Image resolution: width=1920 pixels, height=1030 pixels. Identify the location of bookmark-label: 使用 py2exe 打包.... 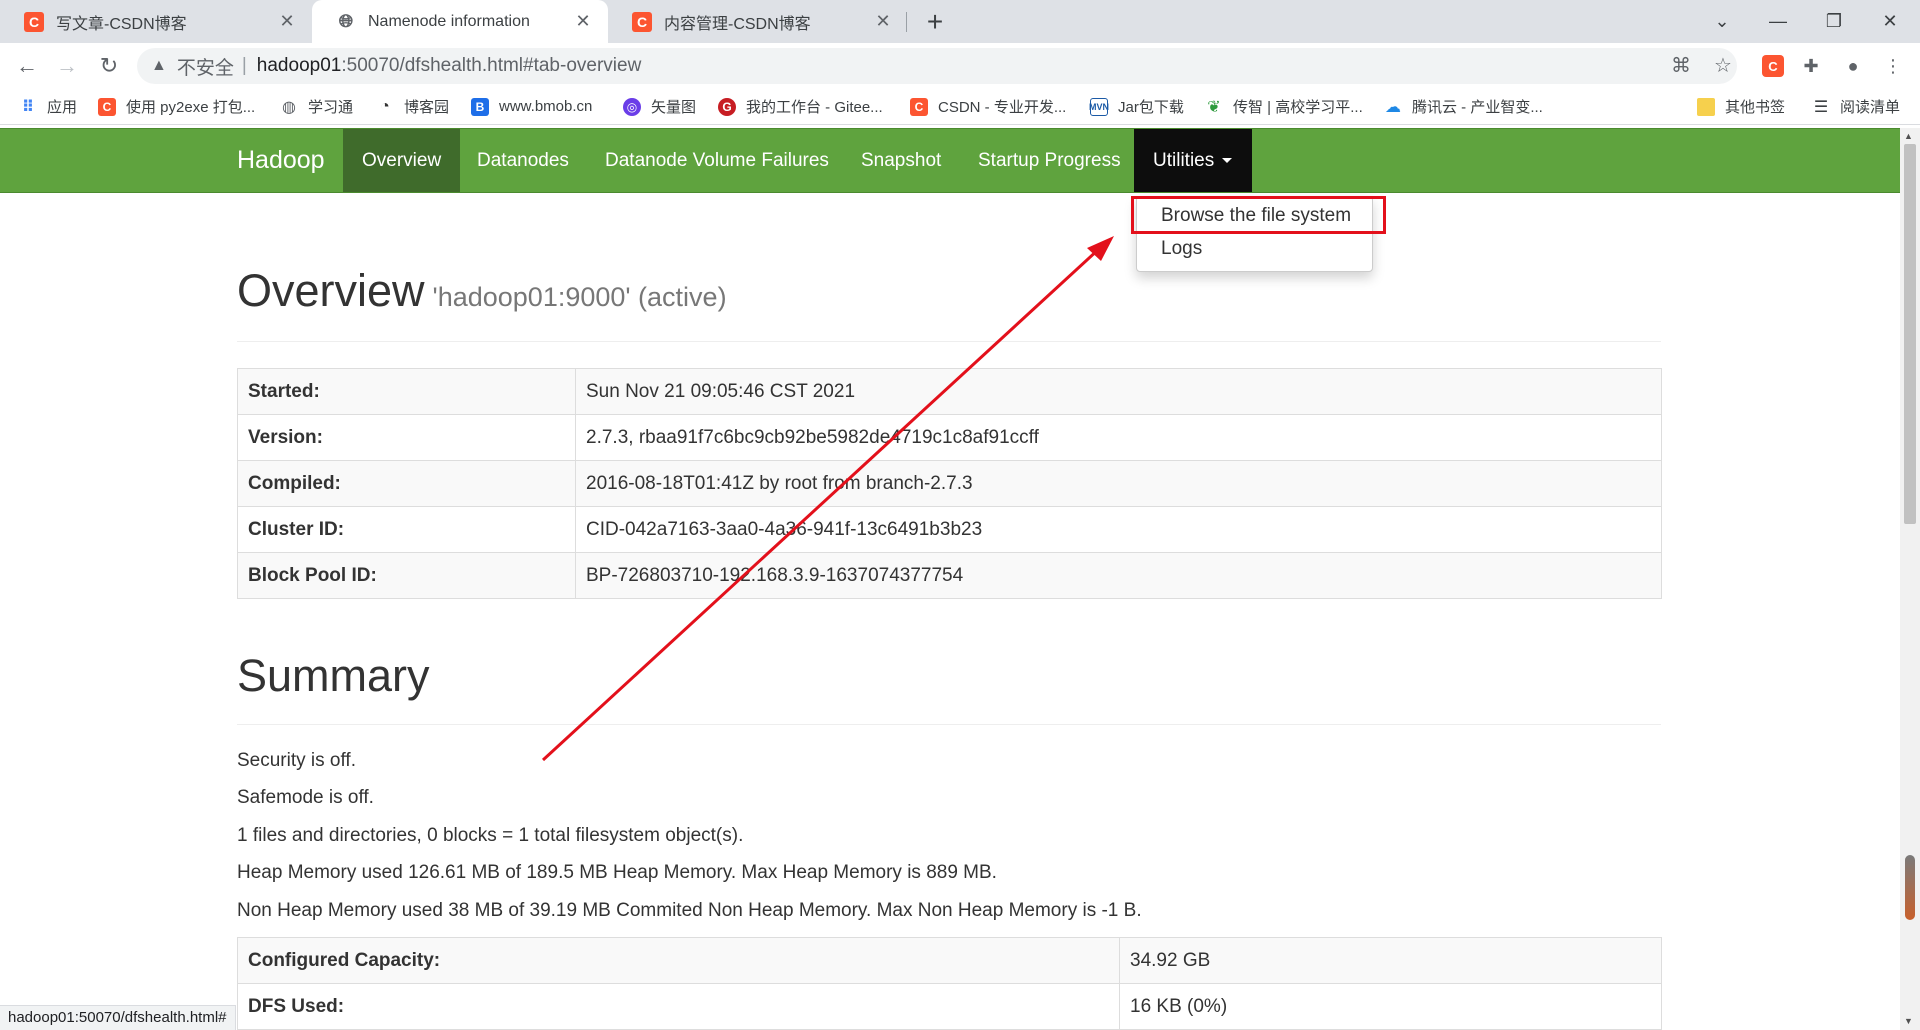
(191, 107).